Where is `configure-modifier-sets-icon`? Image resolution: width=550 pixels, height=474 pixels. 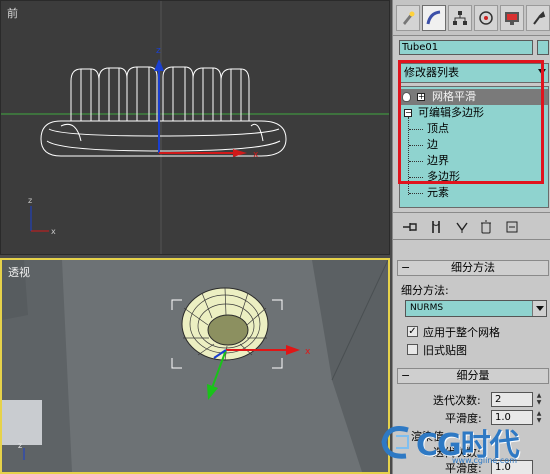 configure-modifier-sets-icon is located at coordinates (512, 227).